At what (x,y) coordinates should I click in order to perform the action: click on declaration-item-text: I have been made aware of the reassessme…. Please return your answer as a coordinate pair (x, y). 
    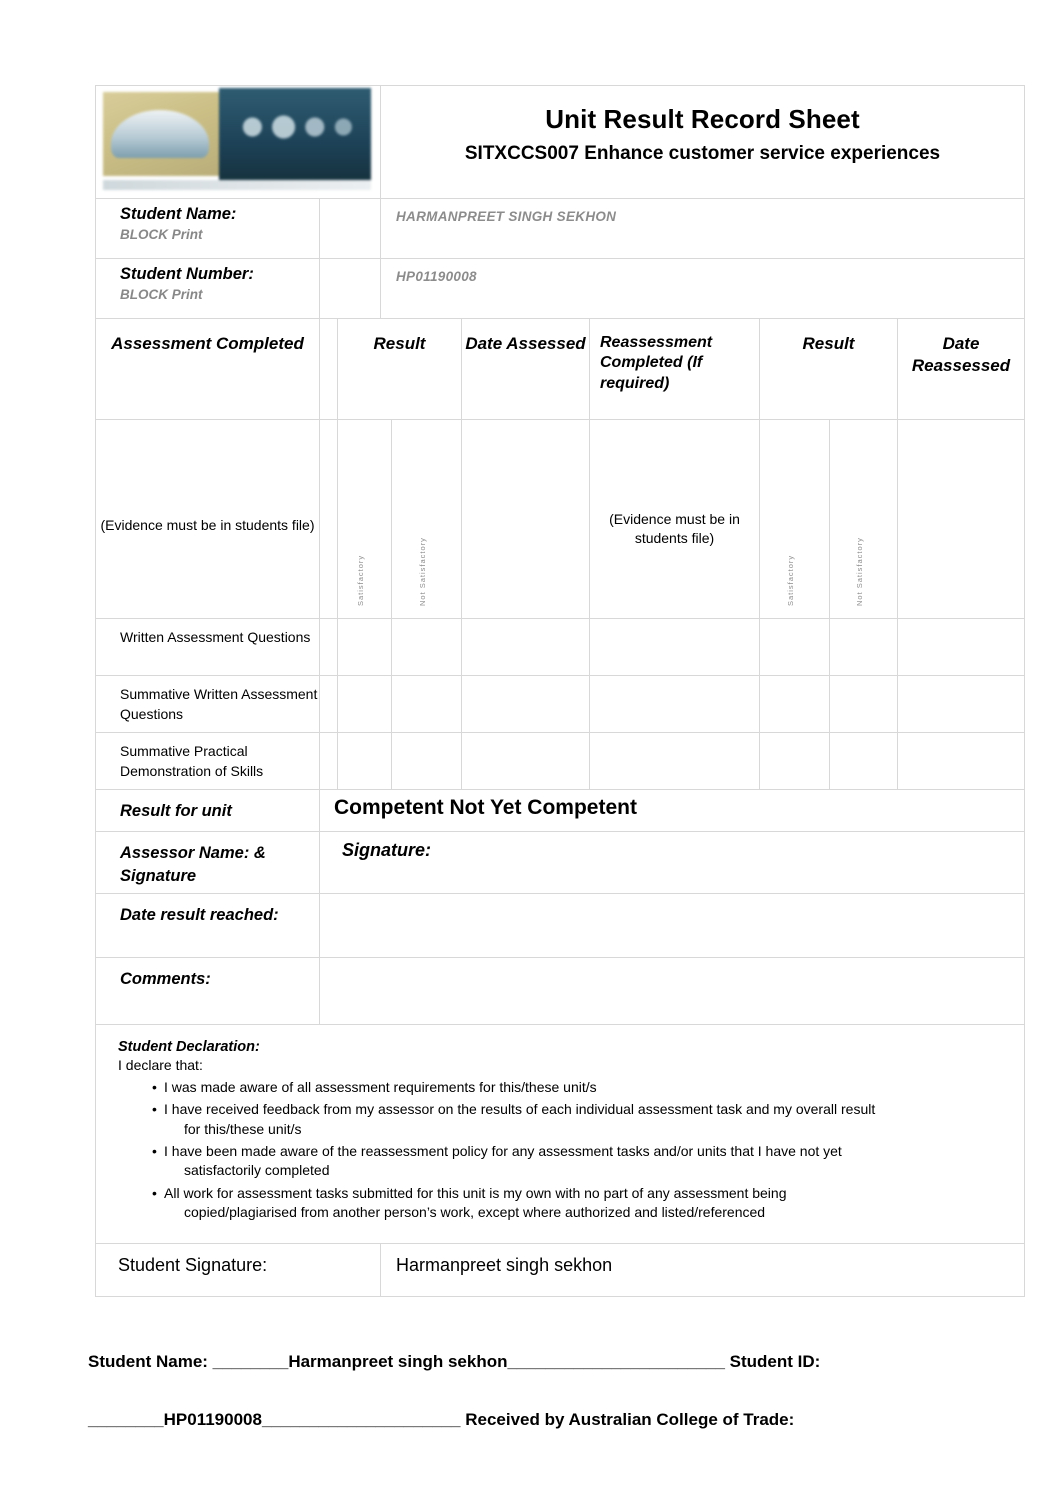
    Looking at the image, I should click on (503, 1150).